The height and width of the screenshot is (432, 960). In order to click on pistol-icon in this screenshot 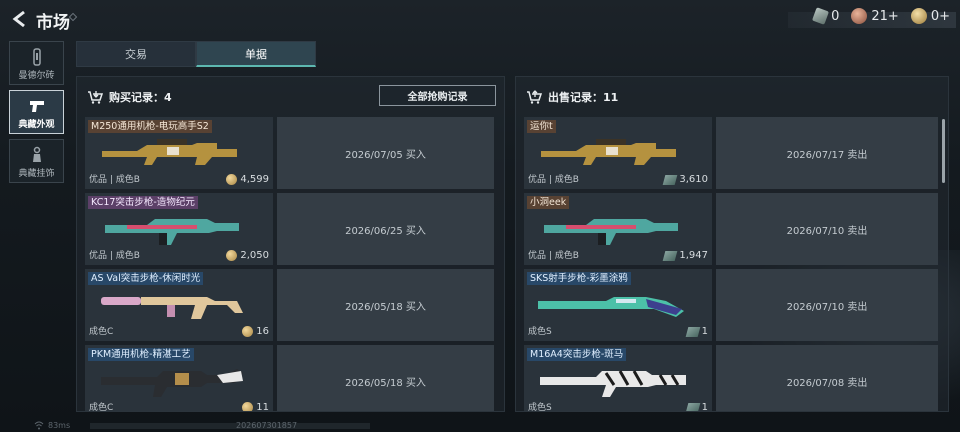, I will do `click(36, 106)`.